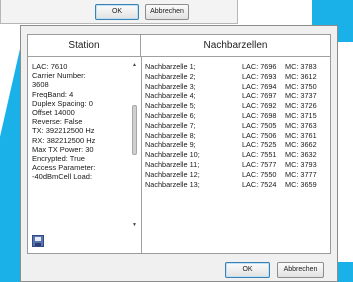 The width and height of the screenshot is (353, 282). I want to click on neighbor-mc: MC: 3737, so click(301, 96).